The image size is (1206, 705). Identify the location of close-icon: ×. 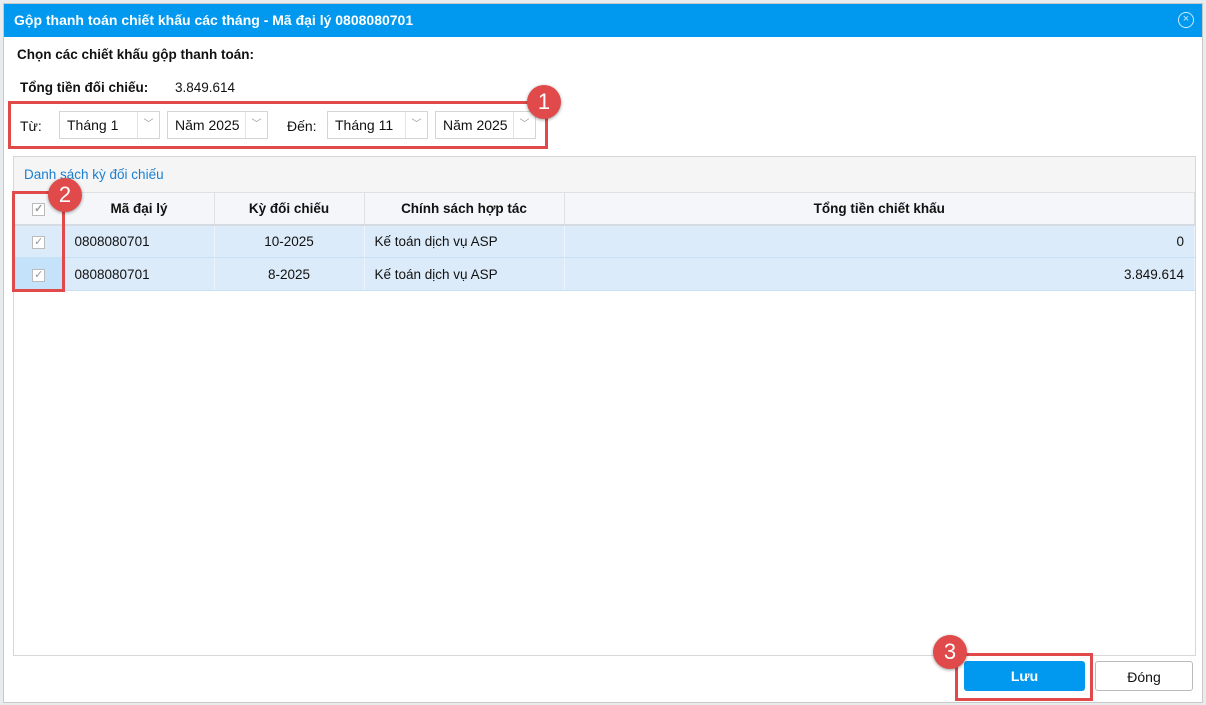
(1186, 20).